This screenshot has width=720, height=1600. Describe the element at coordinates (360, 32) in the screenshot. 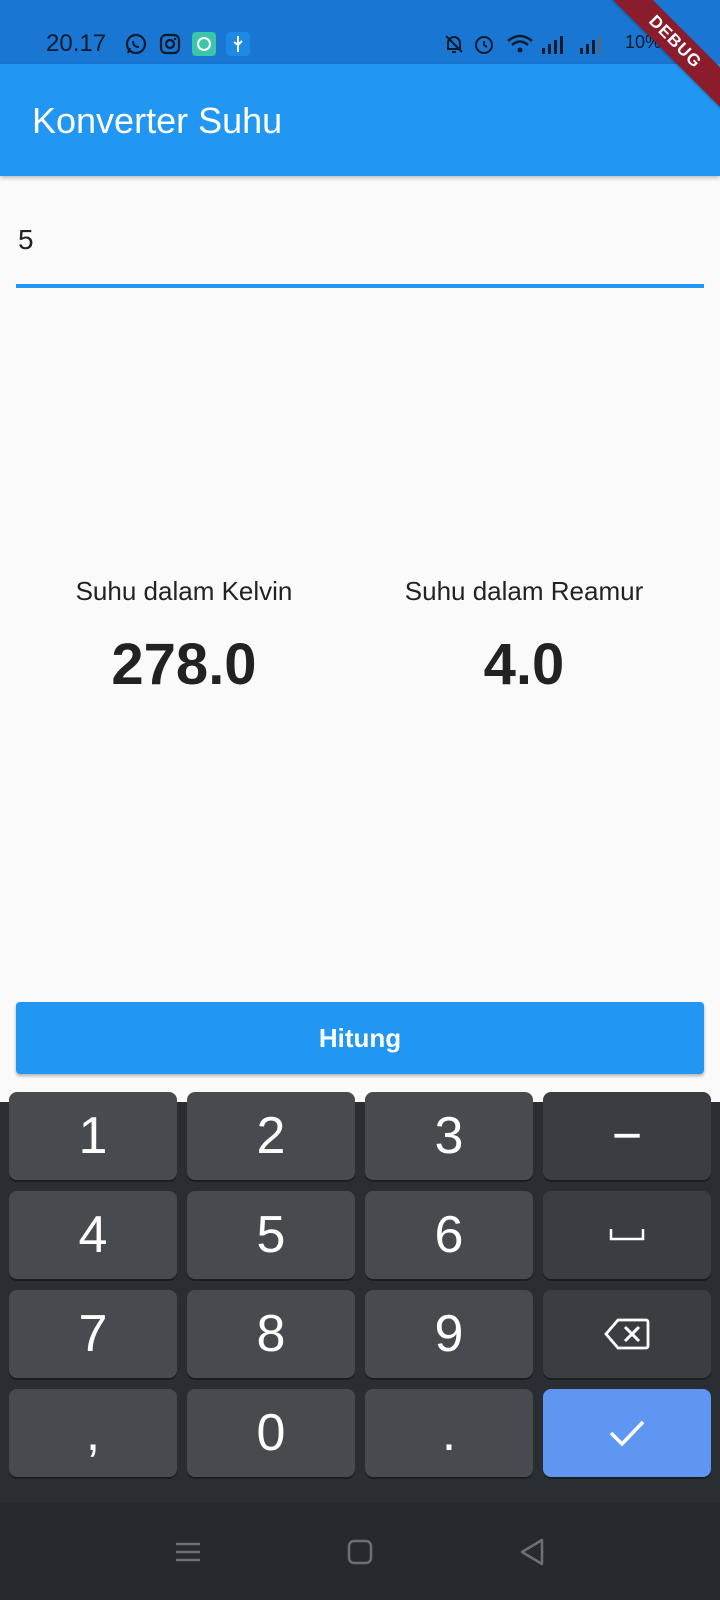

I see `status-bar: 20.17 10%` at that location.